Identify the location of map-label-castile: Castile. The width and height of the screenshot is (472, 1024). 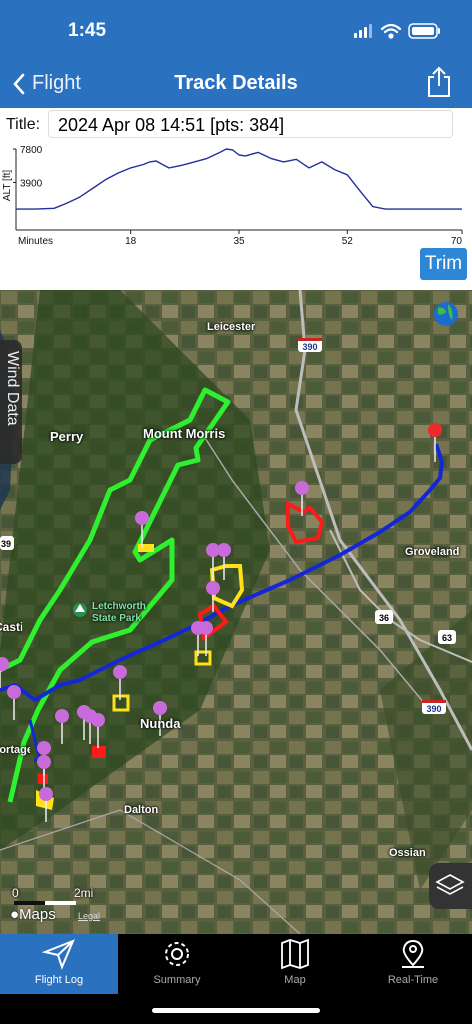
(11, 627).